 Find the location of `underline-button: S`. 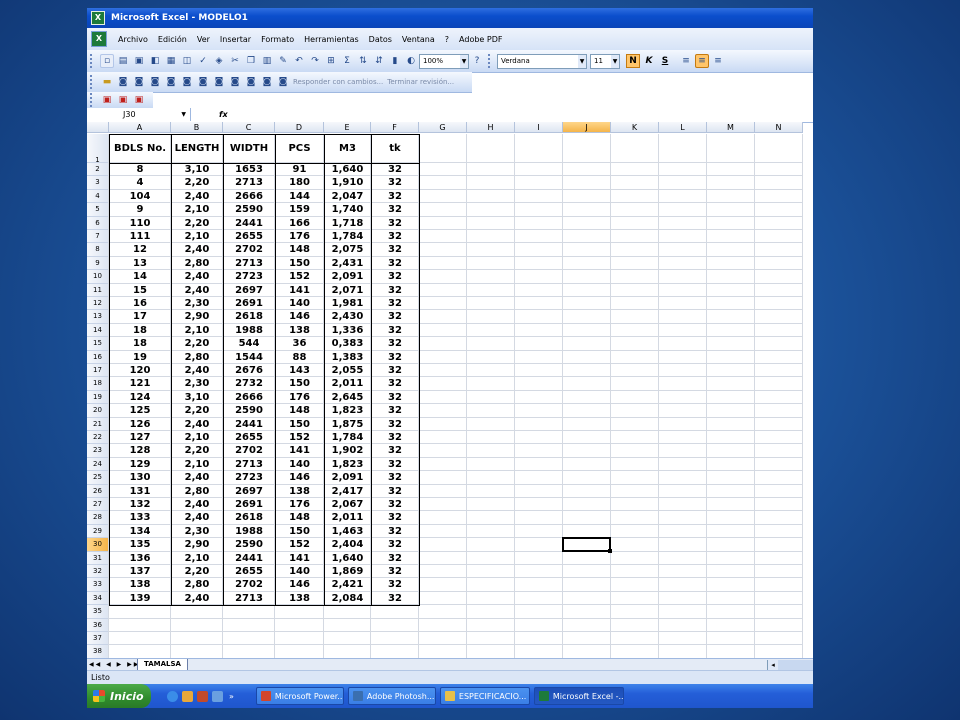

underline-button: S is located at coordinates (665, 61).